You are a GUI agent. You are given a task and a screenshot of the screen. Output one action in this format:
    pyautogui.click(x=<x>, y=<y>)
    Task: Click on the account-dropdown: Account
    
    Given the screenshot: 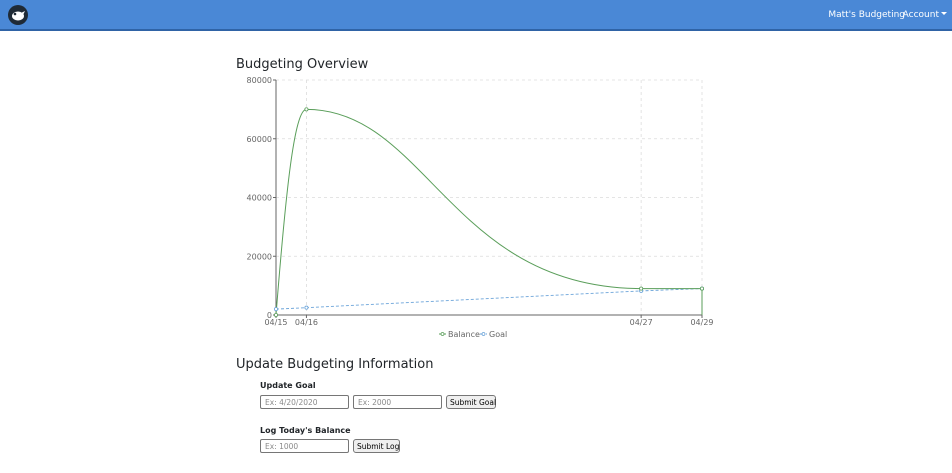 What is the action you would take?
    pyautogui.click(x=925, y=15)
    